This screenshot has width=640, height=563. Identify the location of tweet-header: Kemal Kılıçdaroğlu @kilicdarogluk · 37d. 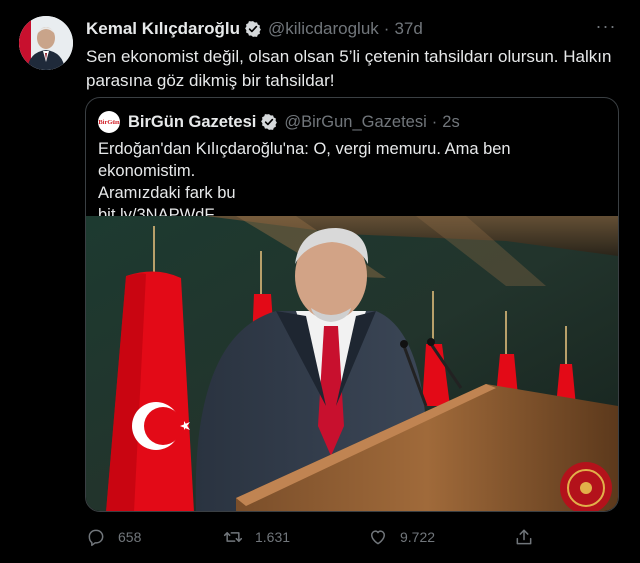
(254, 29).